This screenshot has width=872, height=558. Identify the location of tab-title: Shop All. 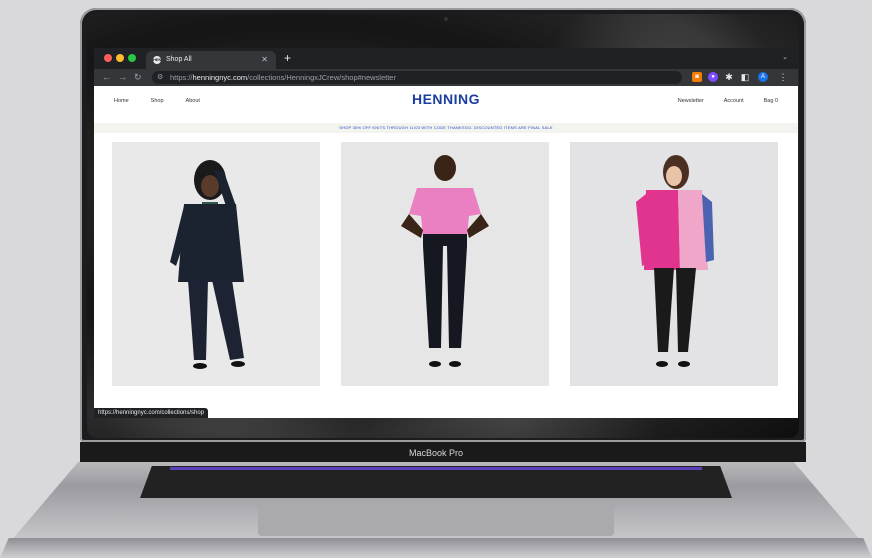
(179, 59).